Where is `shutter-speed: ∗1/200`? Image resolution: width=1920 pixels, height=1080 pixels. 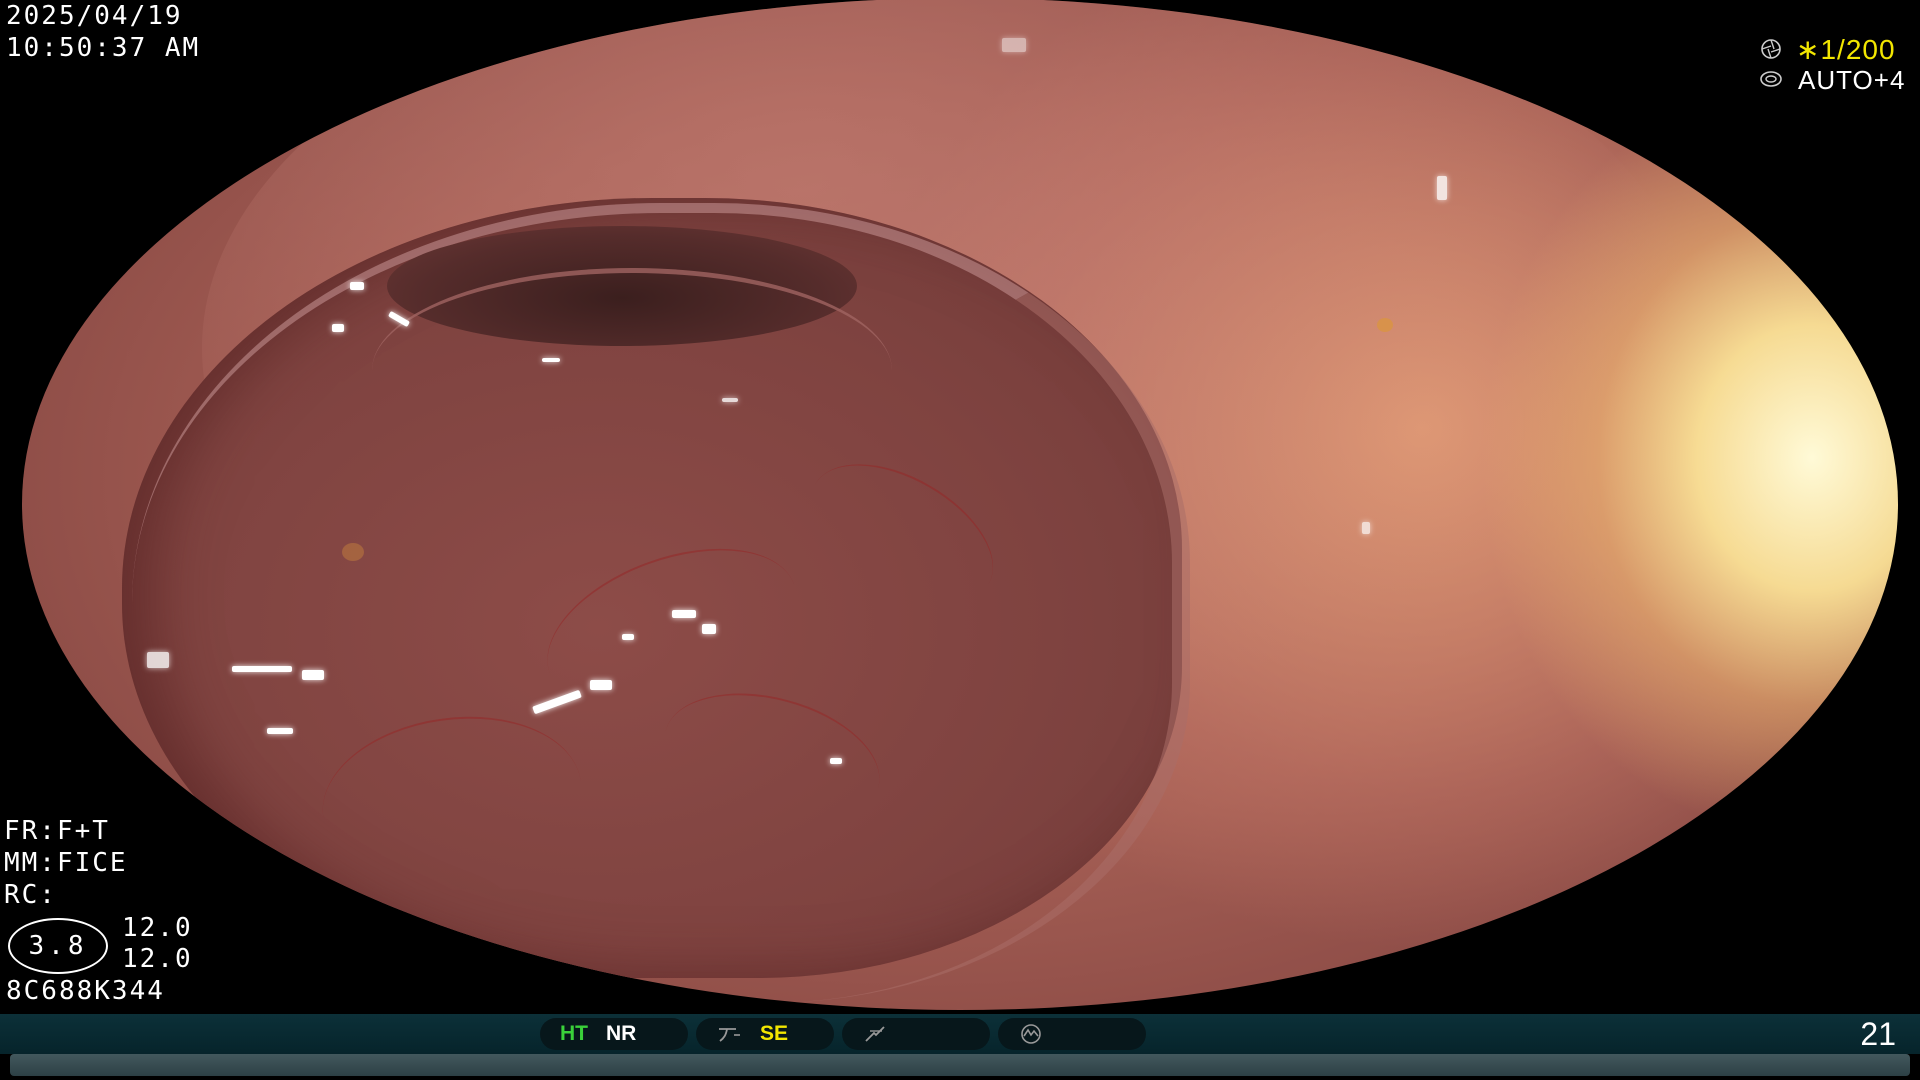 shutter-speed: ∗1/200 is located at coordinates (1846, 49).